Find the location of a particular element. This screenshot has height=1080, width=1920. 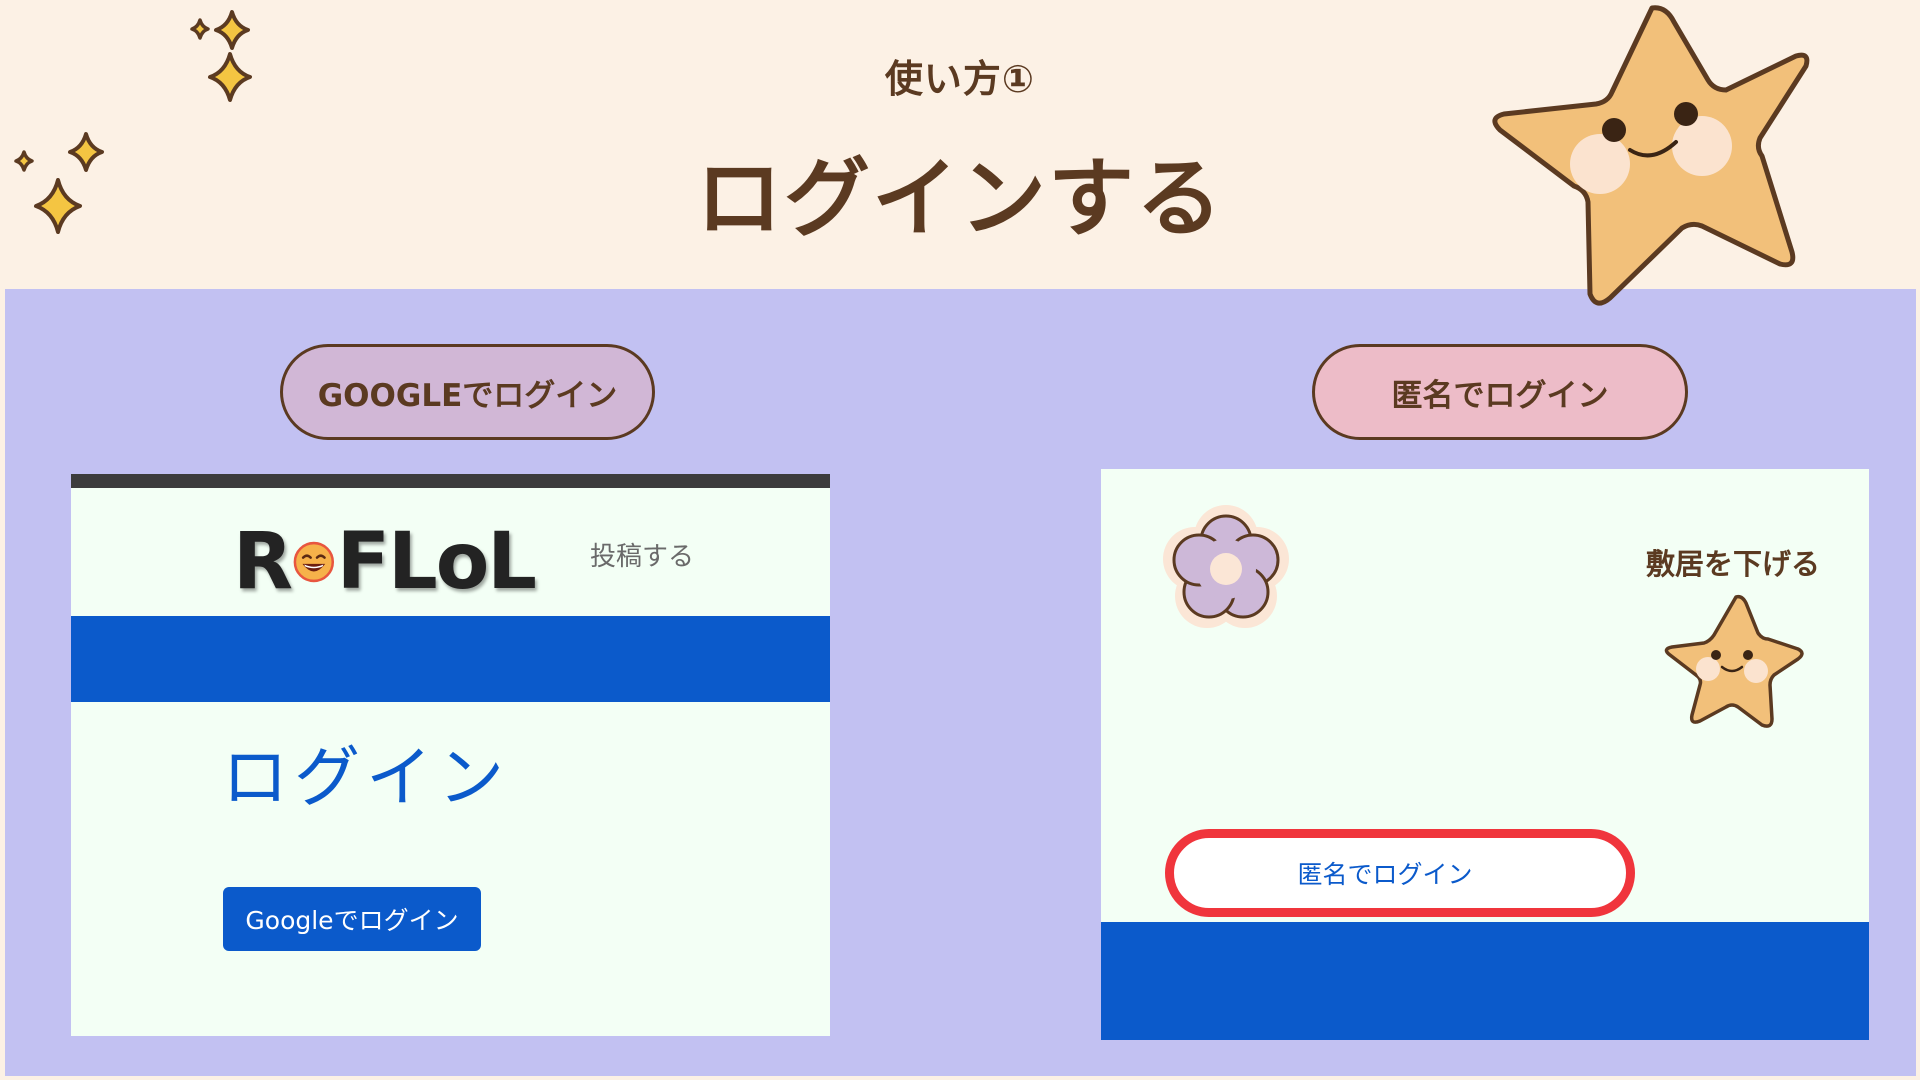

anonymous-login-button: 匿名でログイン is located at coordinates (1400, 873).